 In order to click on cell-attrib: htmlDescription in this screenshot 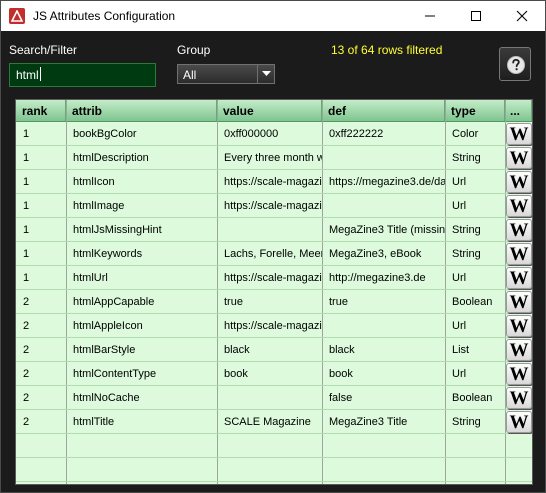, I will do `click(141, 158)`.